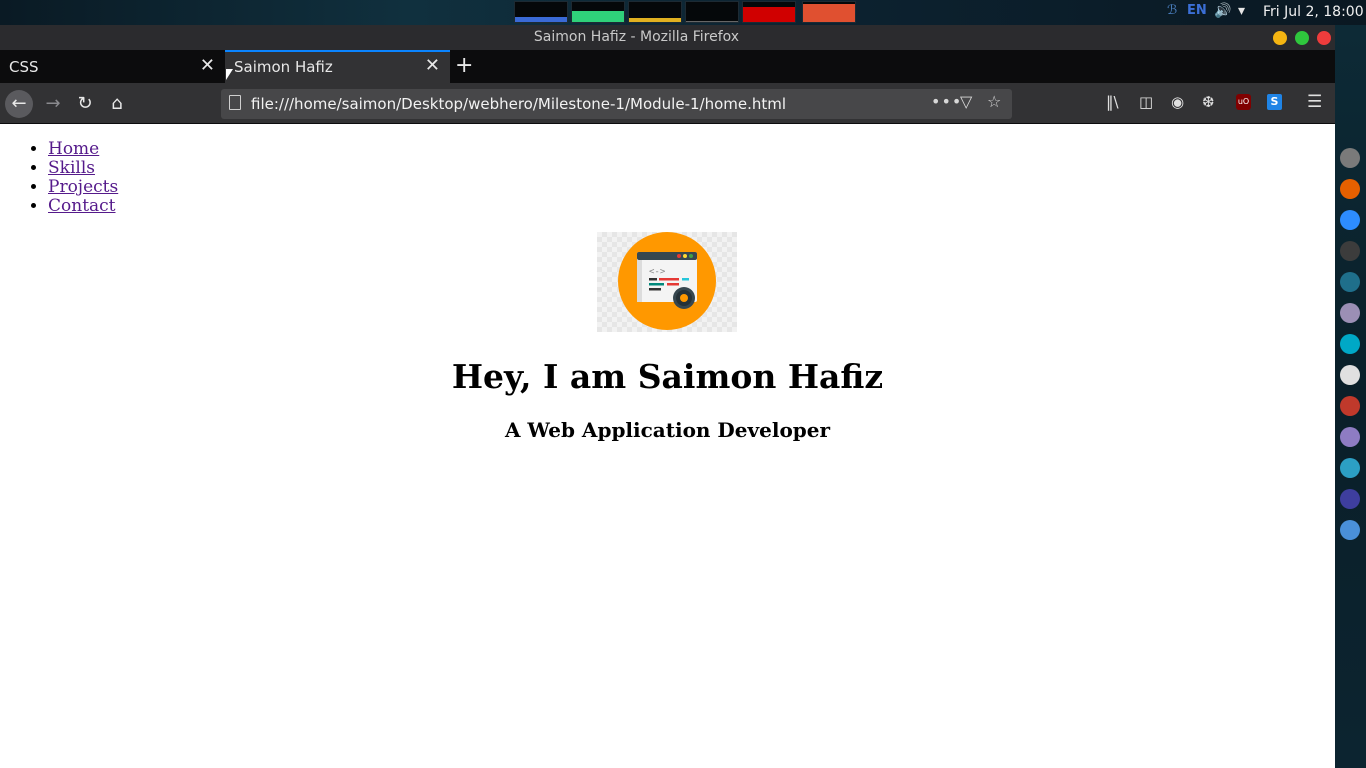 The image size is (1366, 768). I want to click on tab-strip: CSS ✕ Saimon Hafiz ✕ +, so click(667, 66).